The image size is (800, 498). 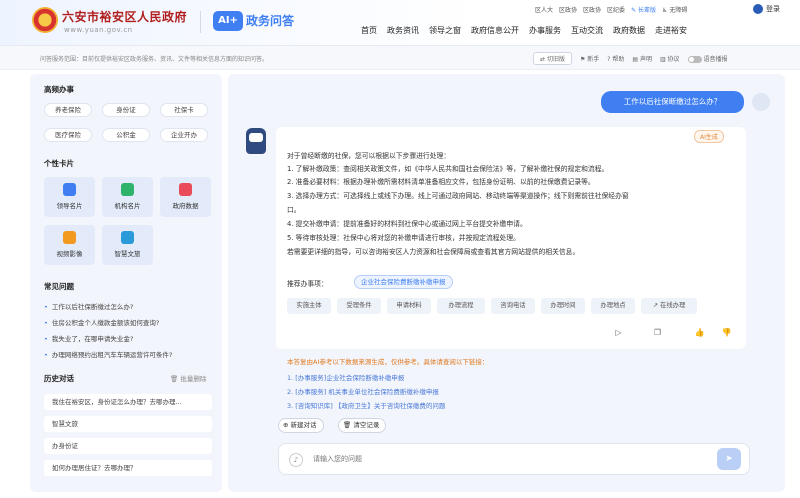 I want to click on card-label: 领导名片, so click(x=69, y=206).